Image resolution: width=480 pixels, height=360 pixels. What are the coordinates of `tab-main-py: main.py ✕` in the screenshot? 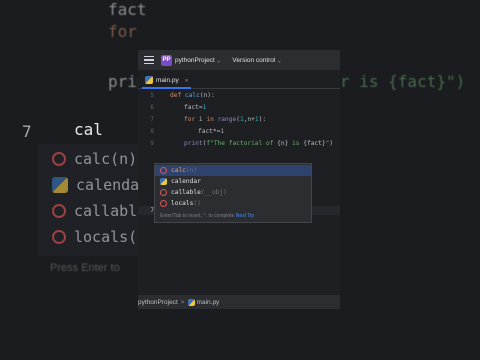 It's located at (167, 81).